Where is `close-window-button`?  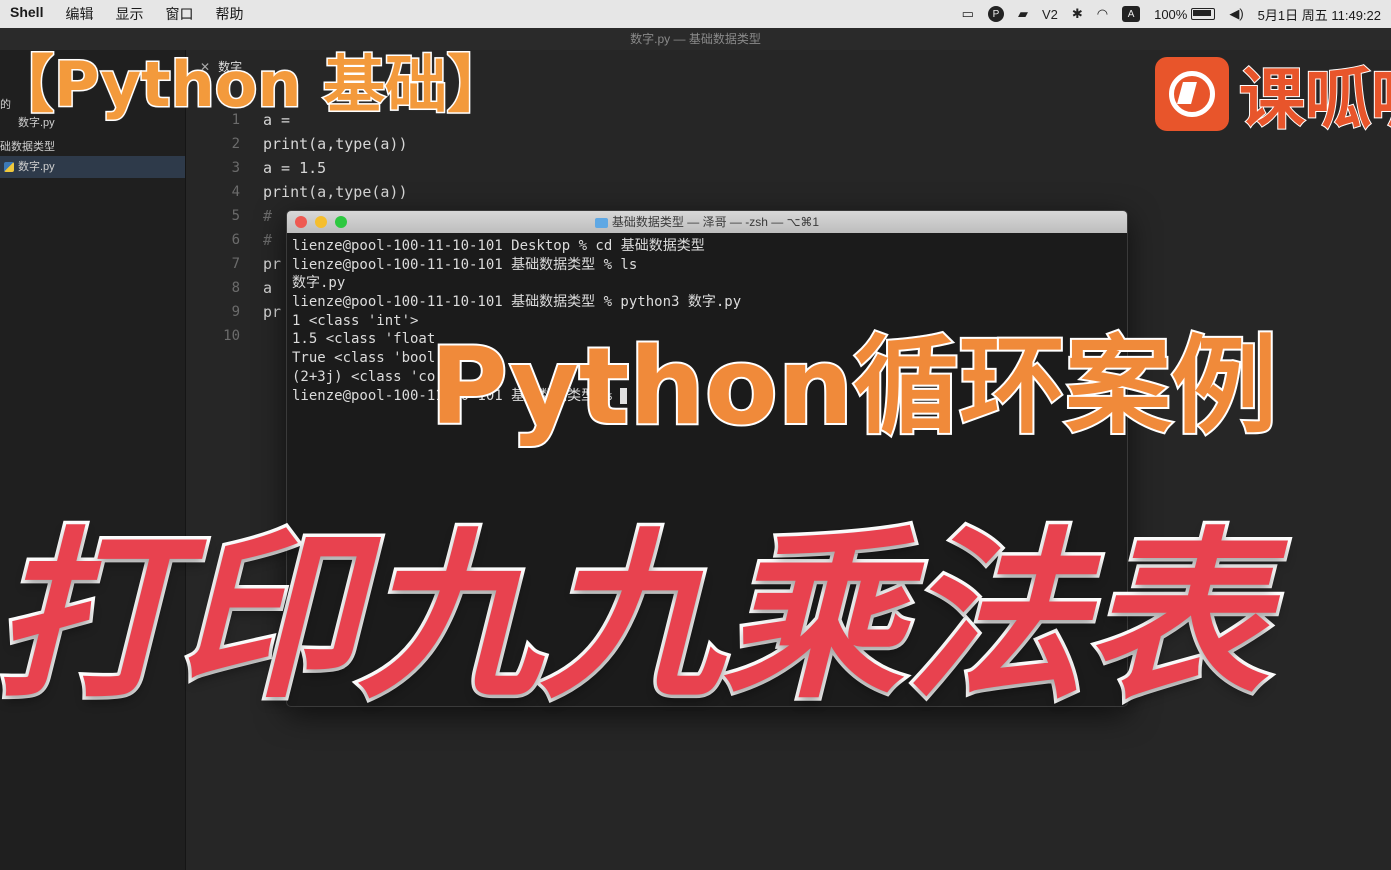
close-window-button is located at coordinates (301, 222).